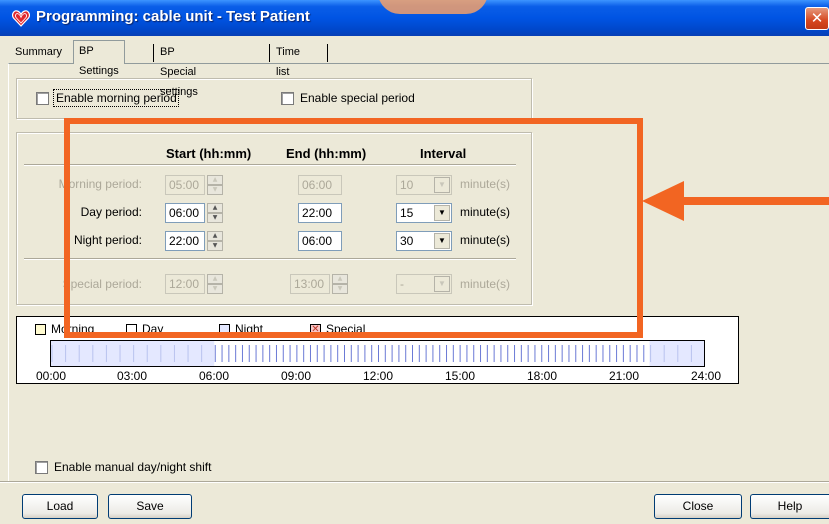 The height and width of the screenshot is (524, 829). Describe the element at coordinates (116, 98) in the screenshot. I see `enable-morning-label: Enable morning period` at that location.